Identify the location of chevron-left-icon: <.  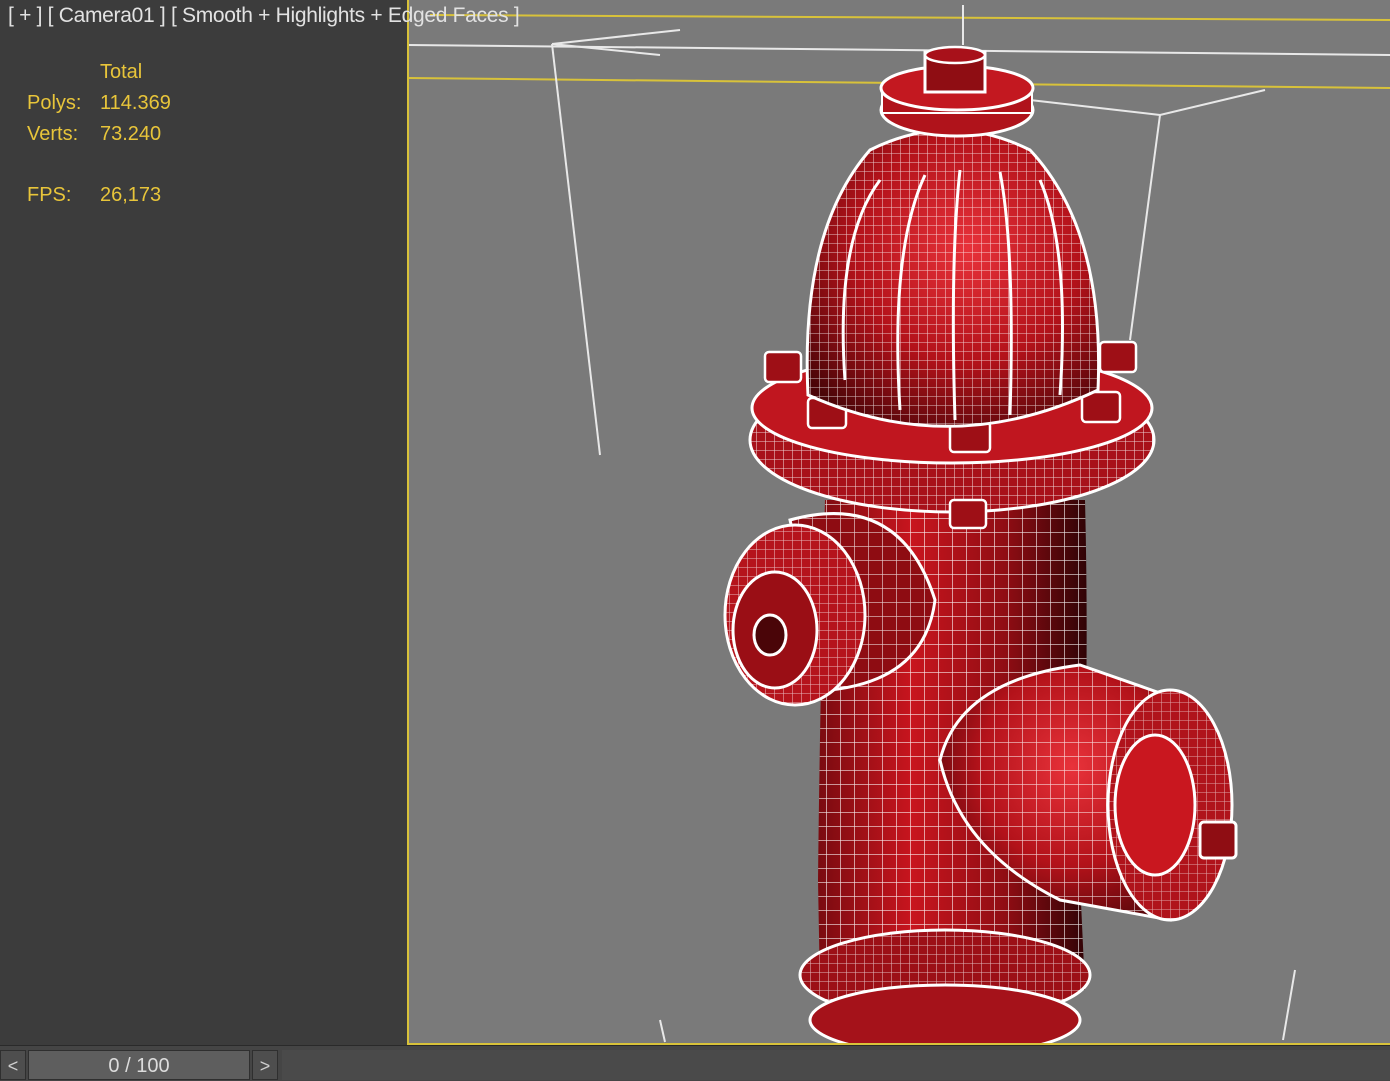
(13, 1065).